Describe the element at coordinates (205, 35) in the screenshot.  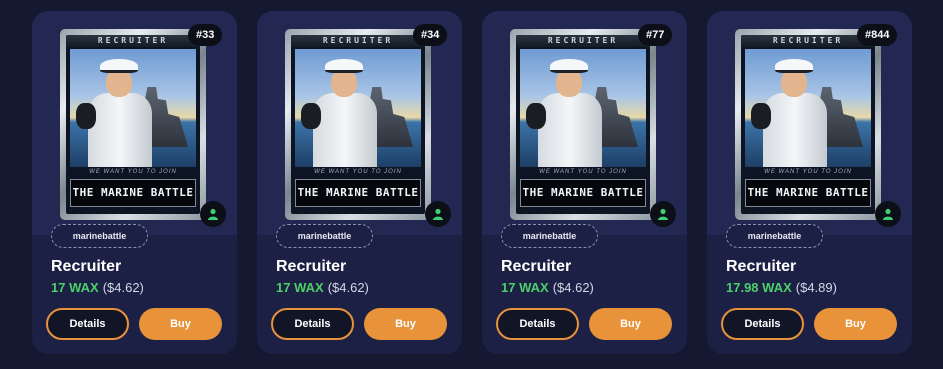
I see `mint-number-badge: #33` at that location.